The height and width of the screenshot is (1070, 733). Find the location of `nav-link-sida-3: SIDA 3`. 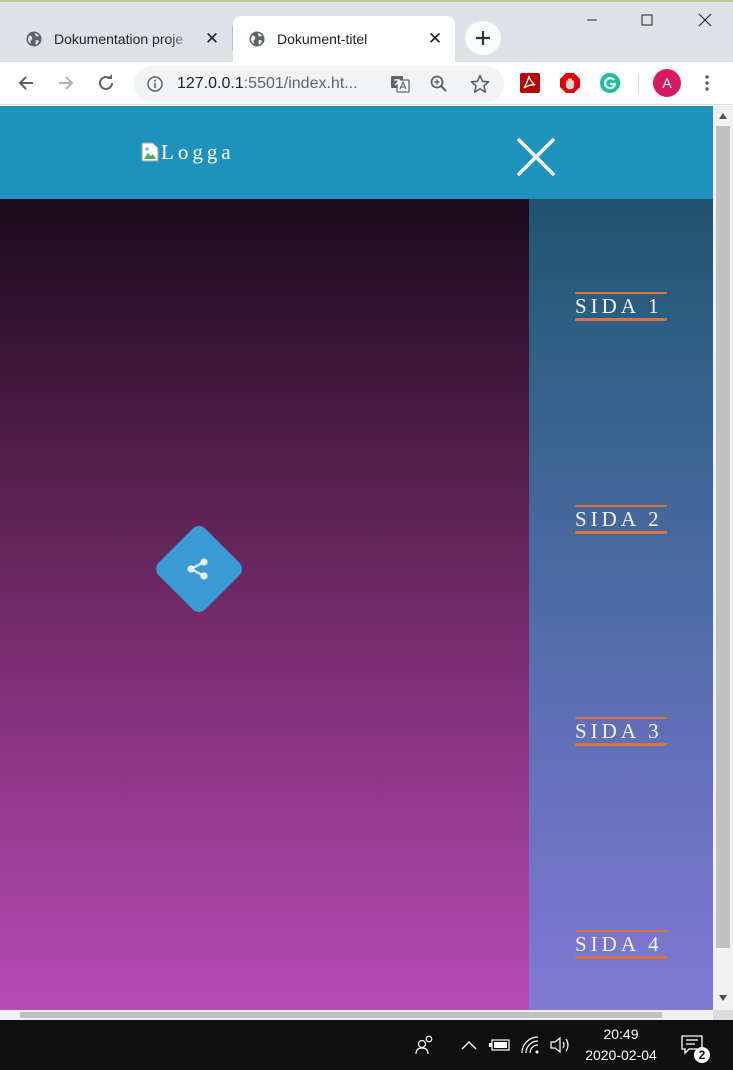

nav-link-sida-3: SIDA 3 is located at coordinates (621, 731).